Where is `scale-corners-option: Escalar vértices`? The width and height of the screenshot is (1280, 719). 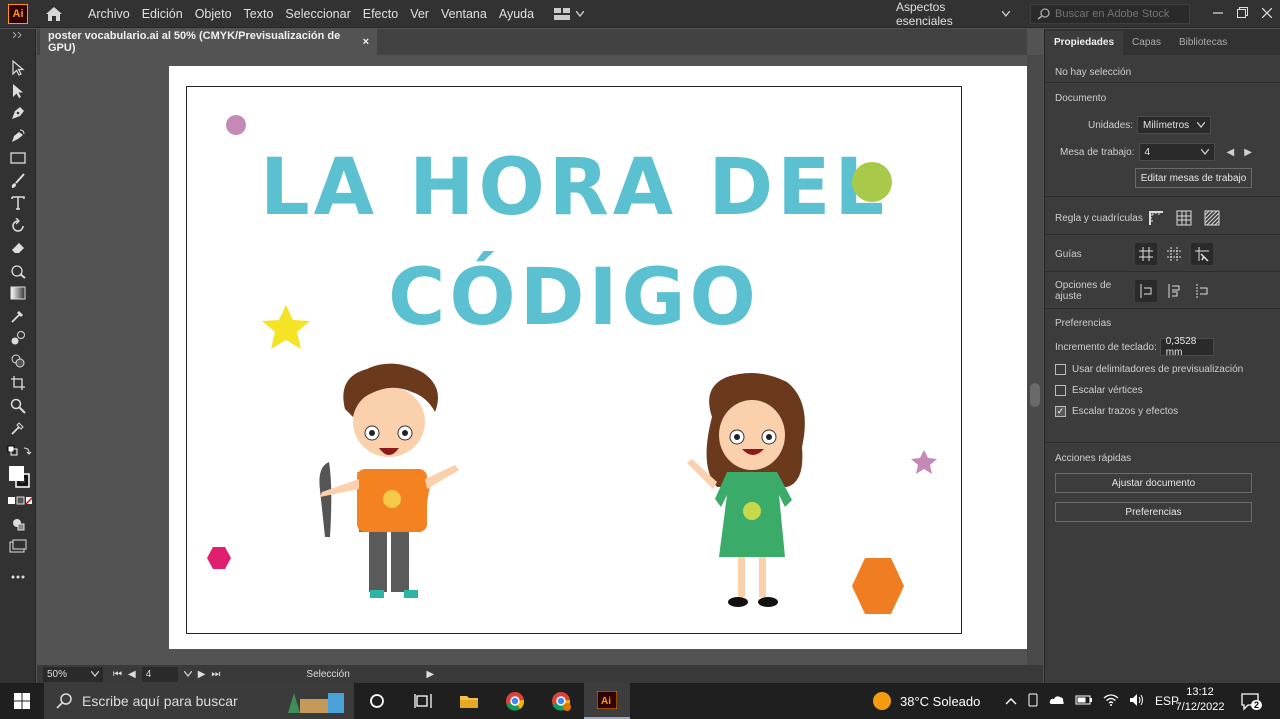 scale-corners-option: Escalar vértices is located at coordinates (1162, 390).